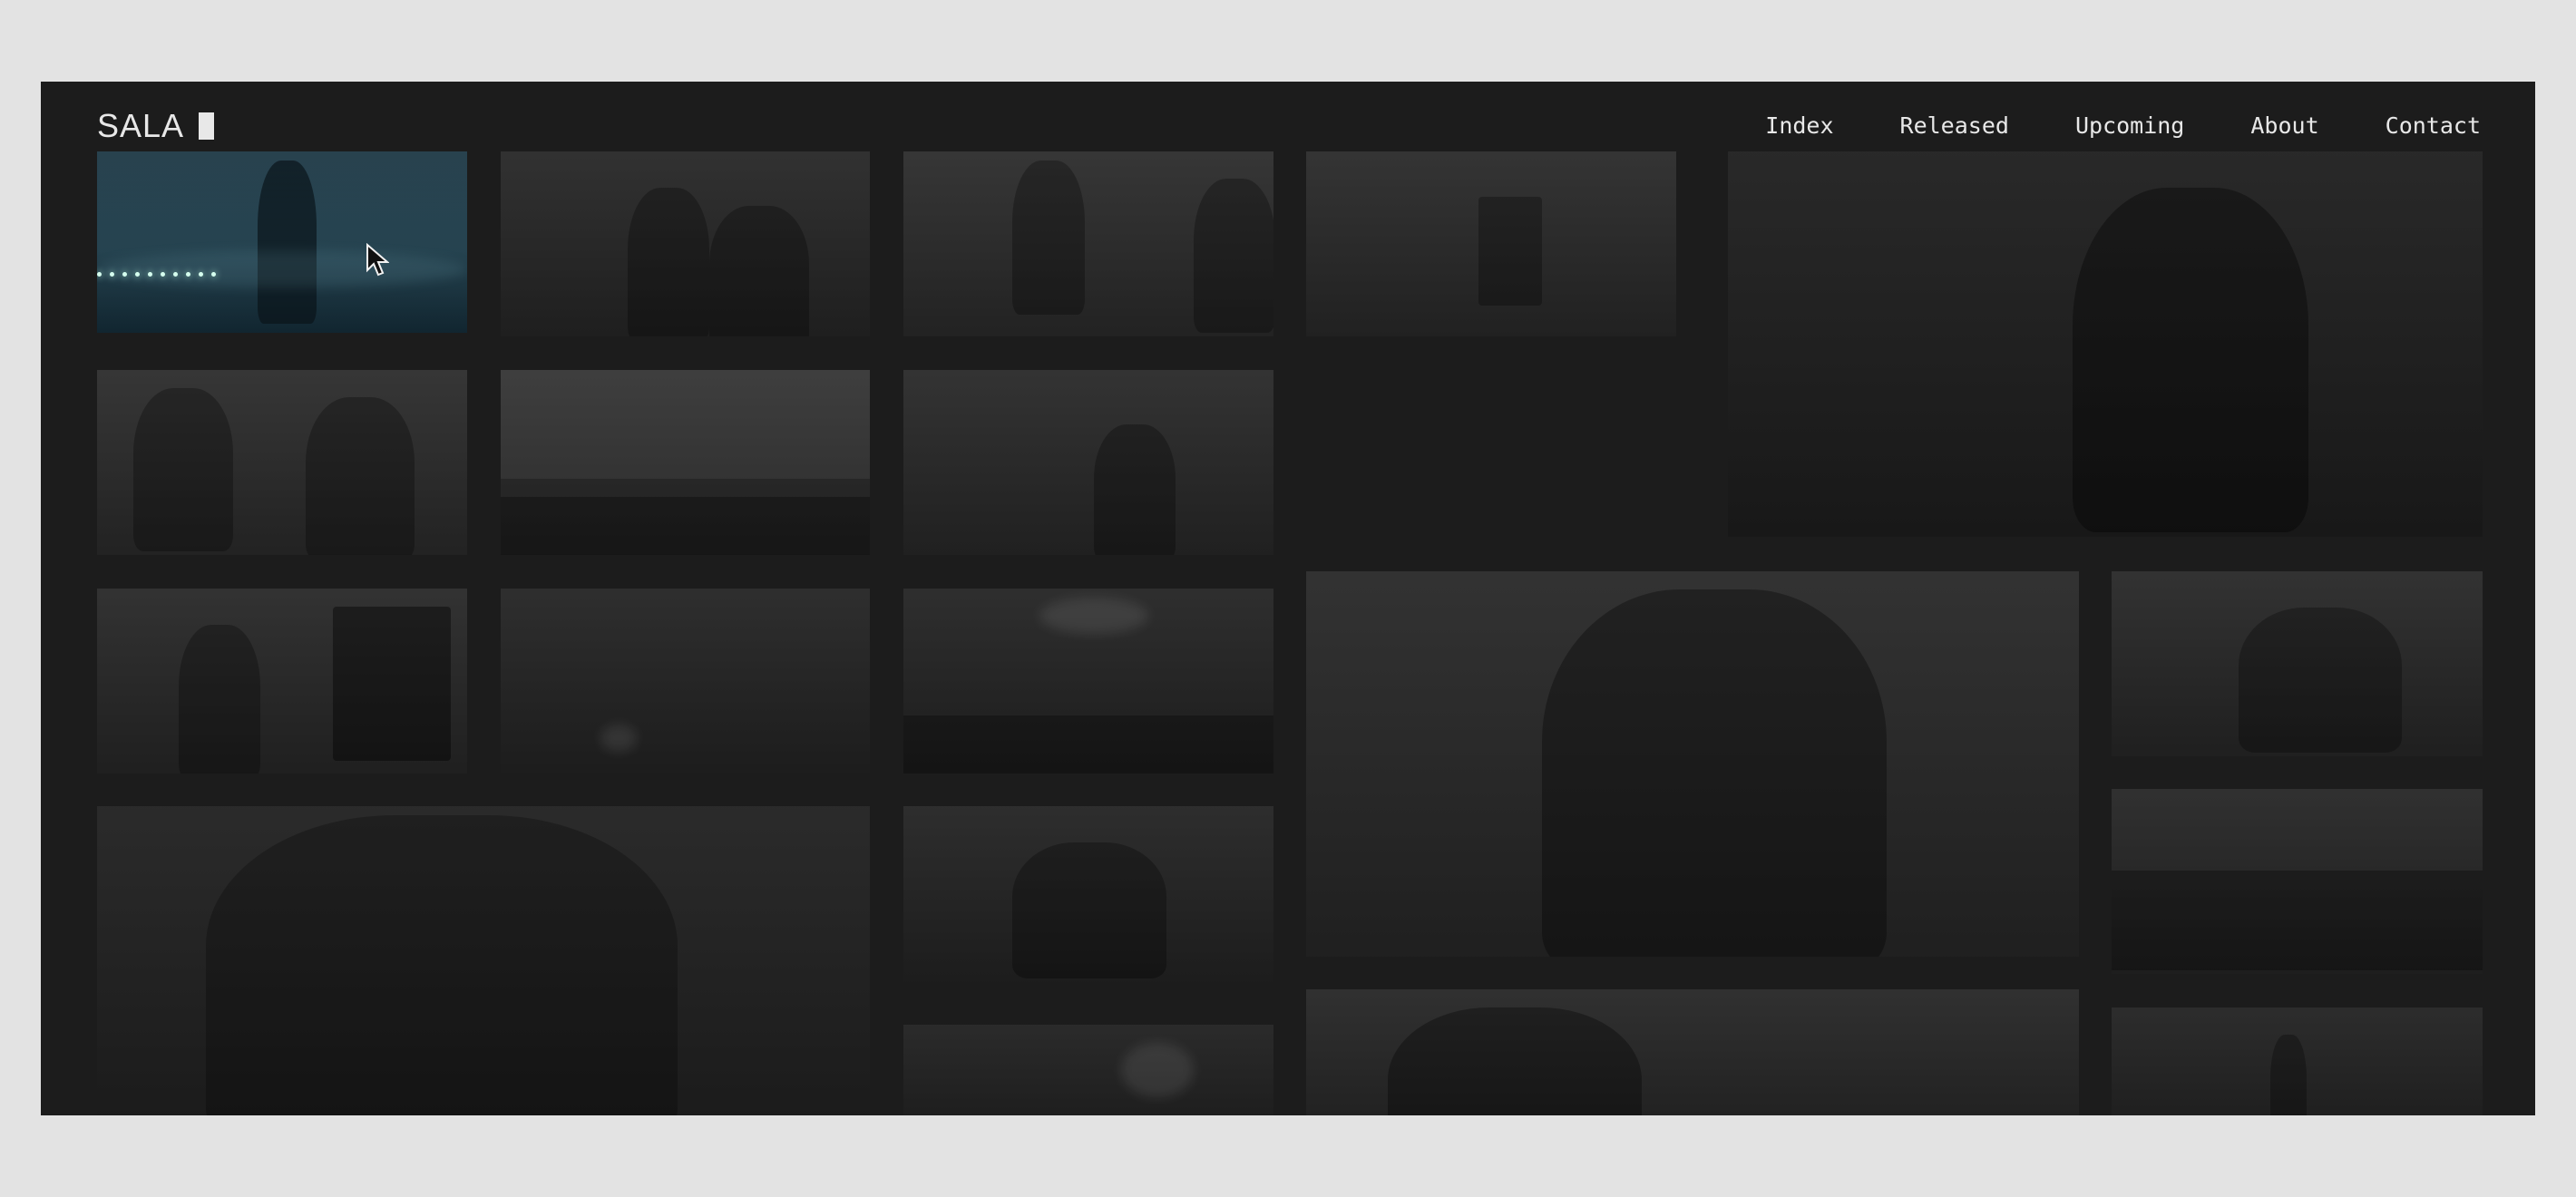  Describe the element at coordinates (2129, 125) in the screenshot. I see `nav-item-upcoming: Upcoming` at that location.